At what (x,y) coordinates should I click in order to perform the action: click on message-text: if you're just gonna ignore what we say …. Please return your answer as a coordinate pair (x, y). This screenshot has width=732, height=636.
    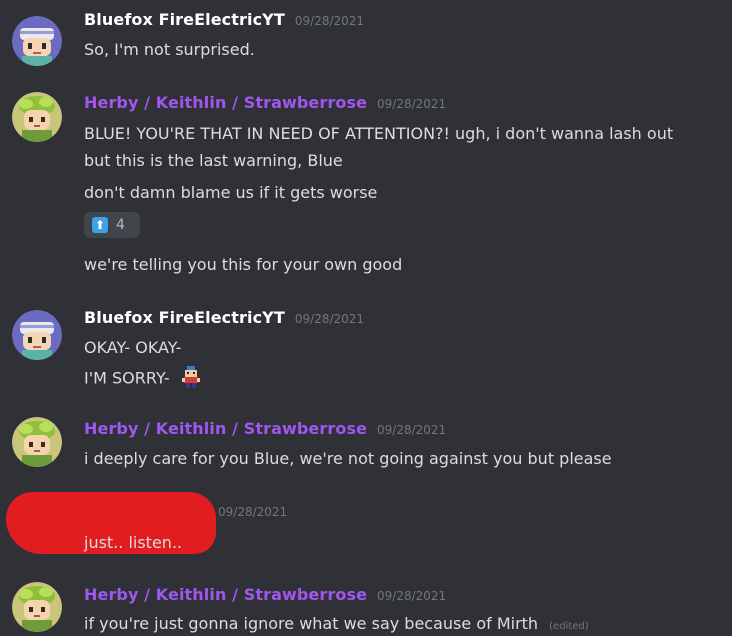
    Looking at the image, I should click on (311, 623).